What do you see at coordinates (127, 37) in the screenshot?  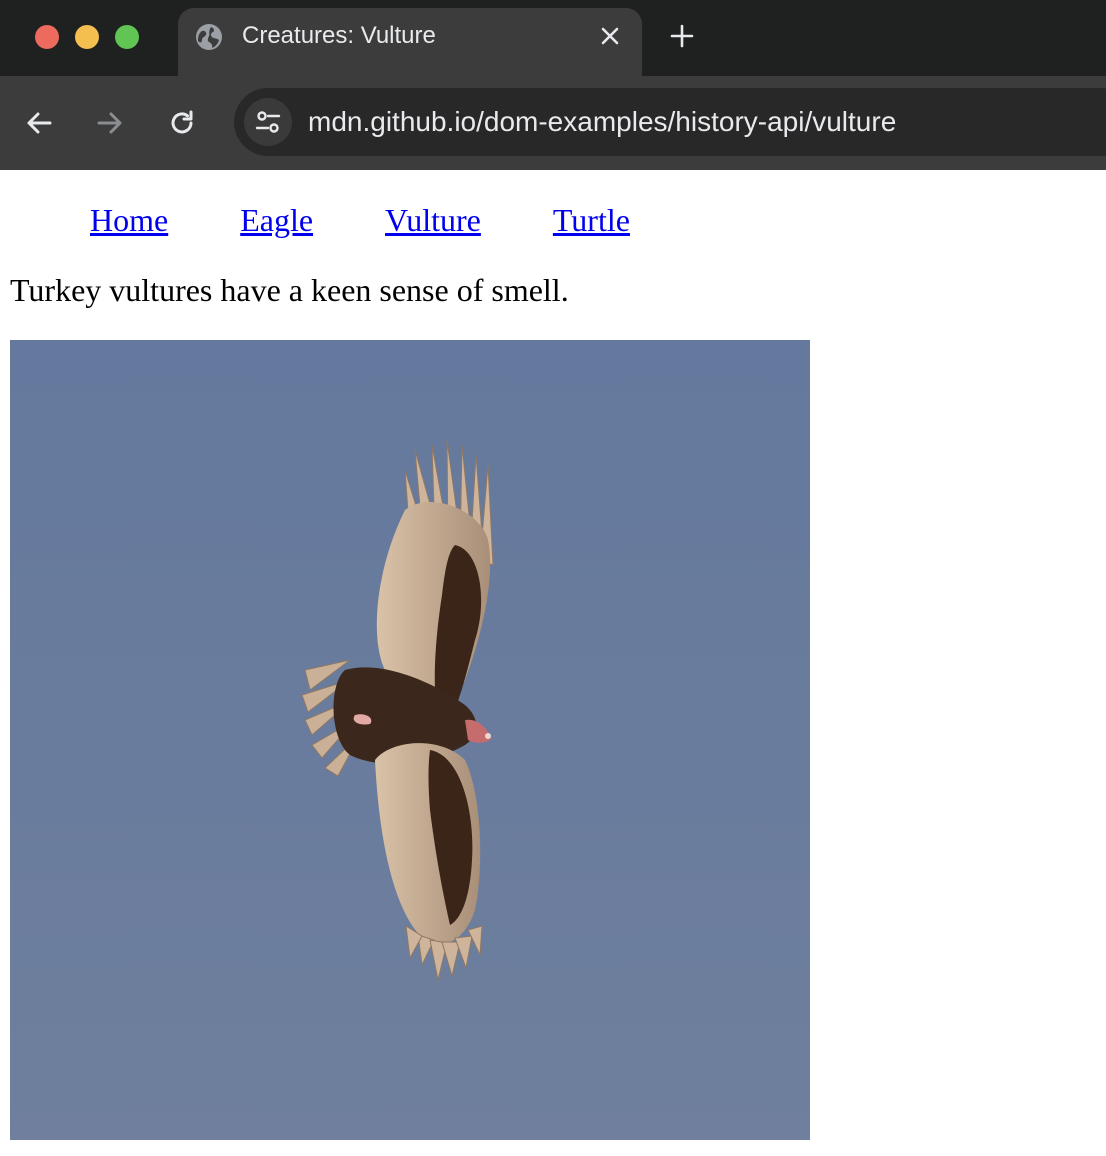 I see `window-zoom-button` at bounding box center [127, 37].